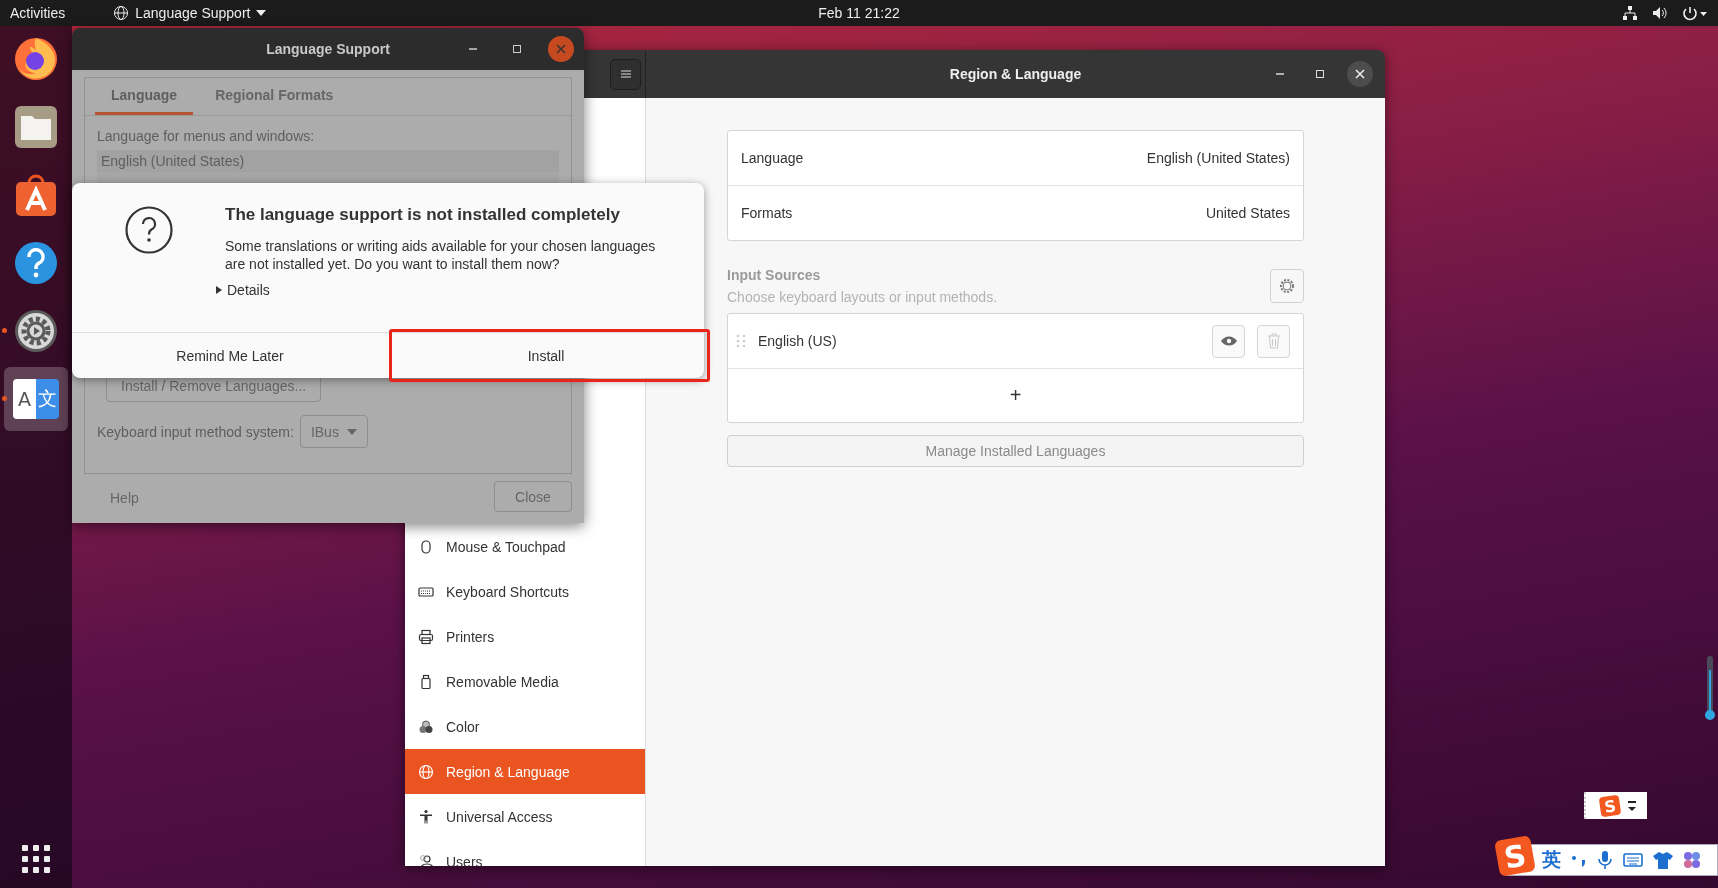 The width and height of the screenshot is (1718, 888). What do you see at coordinates (38, 13) in the screenshot?
I see `activities-button: Activities` at bounding box center [38, 13].